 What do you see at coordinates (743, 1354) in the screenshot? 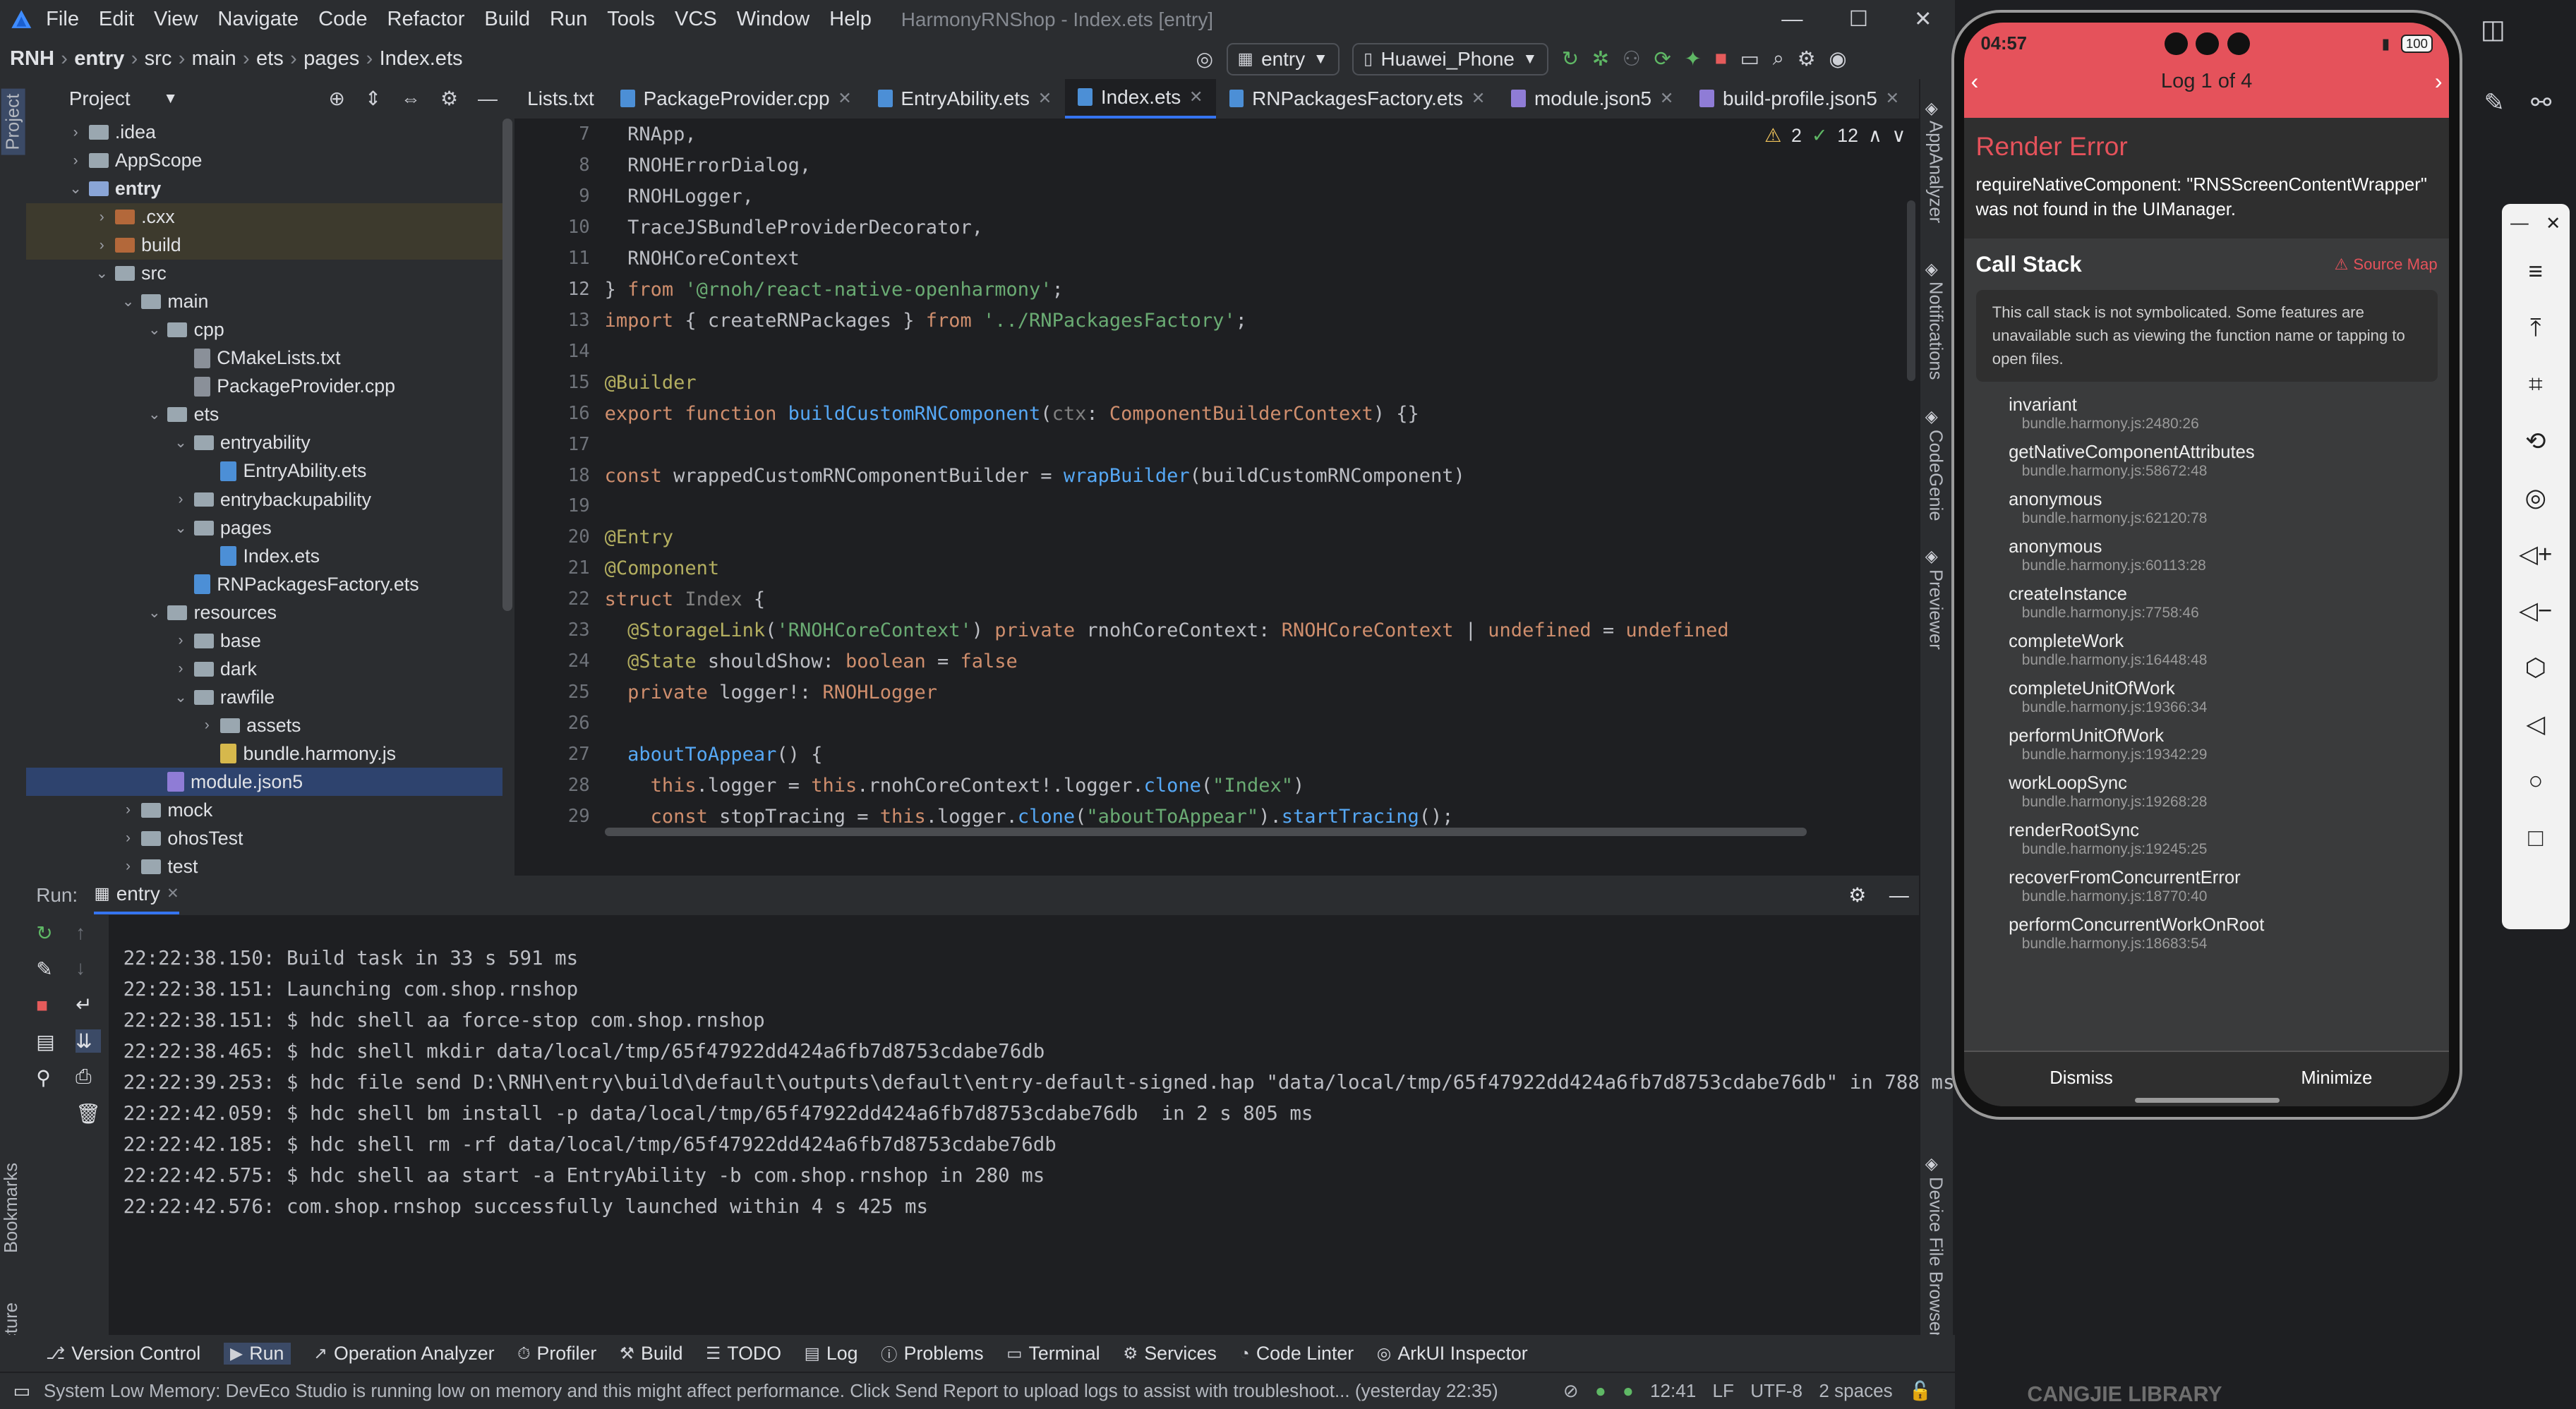
I see `bottom-tab-todo: ☰ TODO` at bounding box center [743, 1354].